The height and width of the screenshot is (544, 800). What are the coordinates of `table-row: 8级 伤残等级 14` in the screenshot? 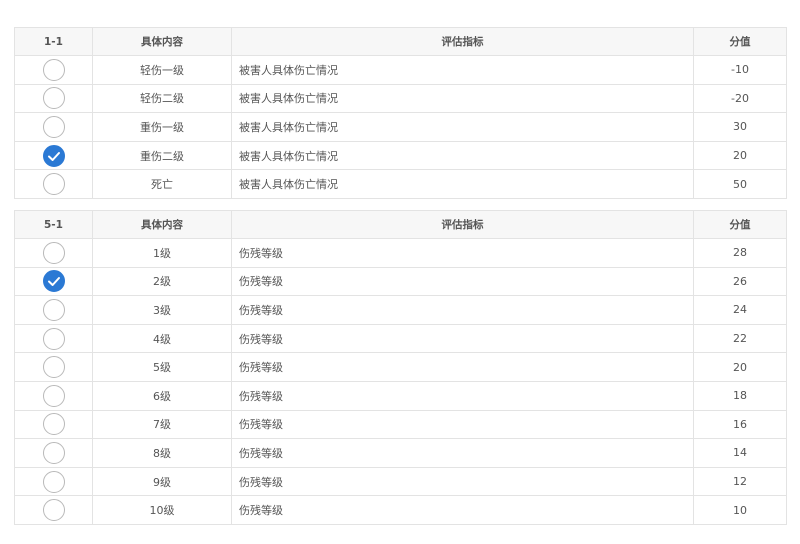 It's located at (400, 453).